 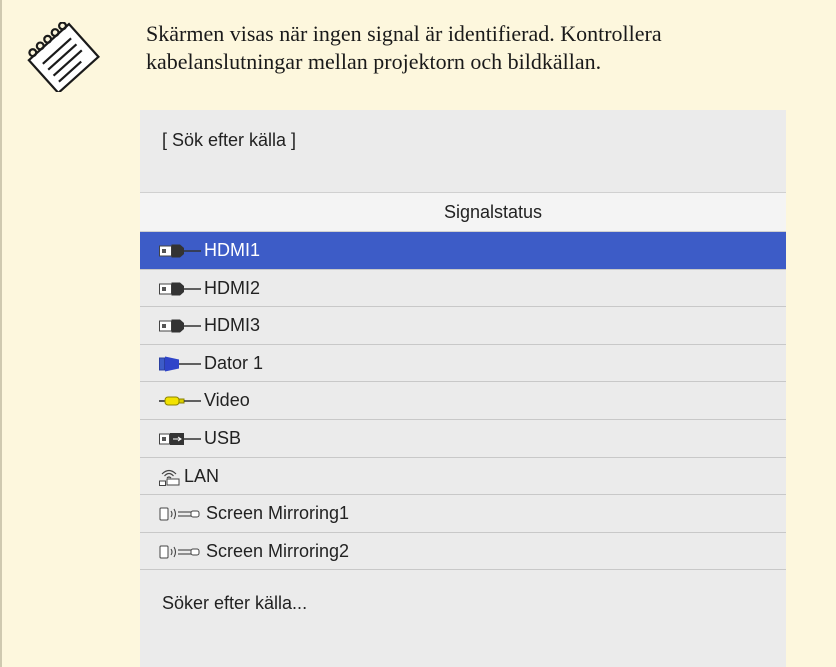 I want to click on source-item-screen-mirroring1: Screen Mirroring1, so click(x=463, y=514).